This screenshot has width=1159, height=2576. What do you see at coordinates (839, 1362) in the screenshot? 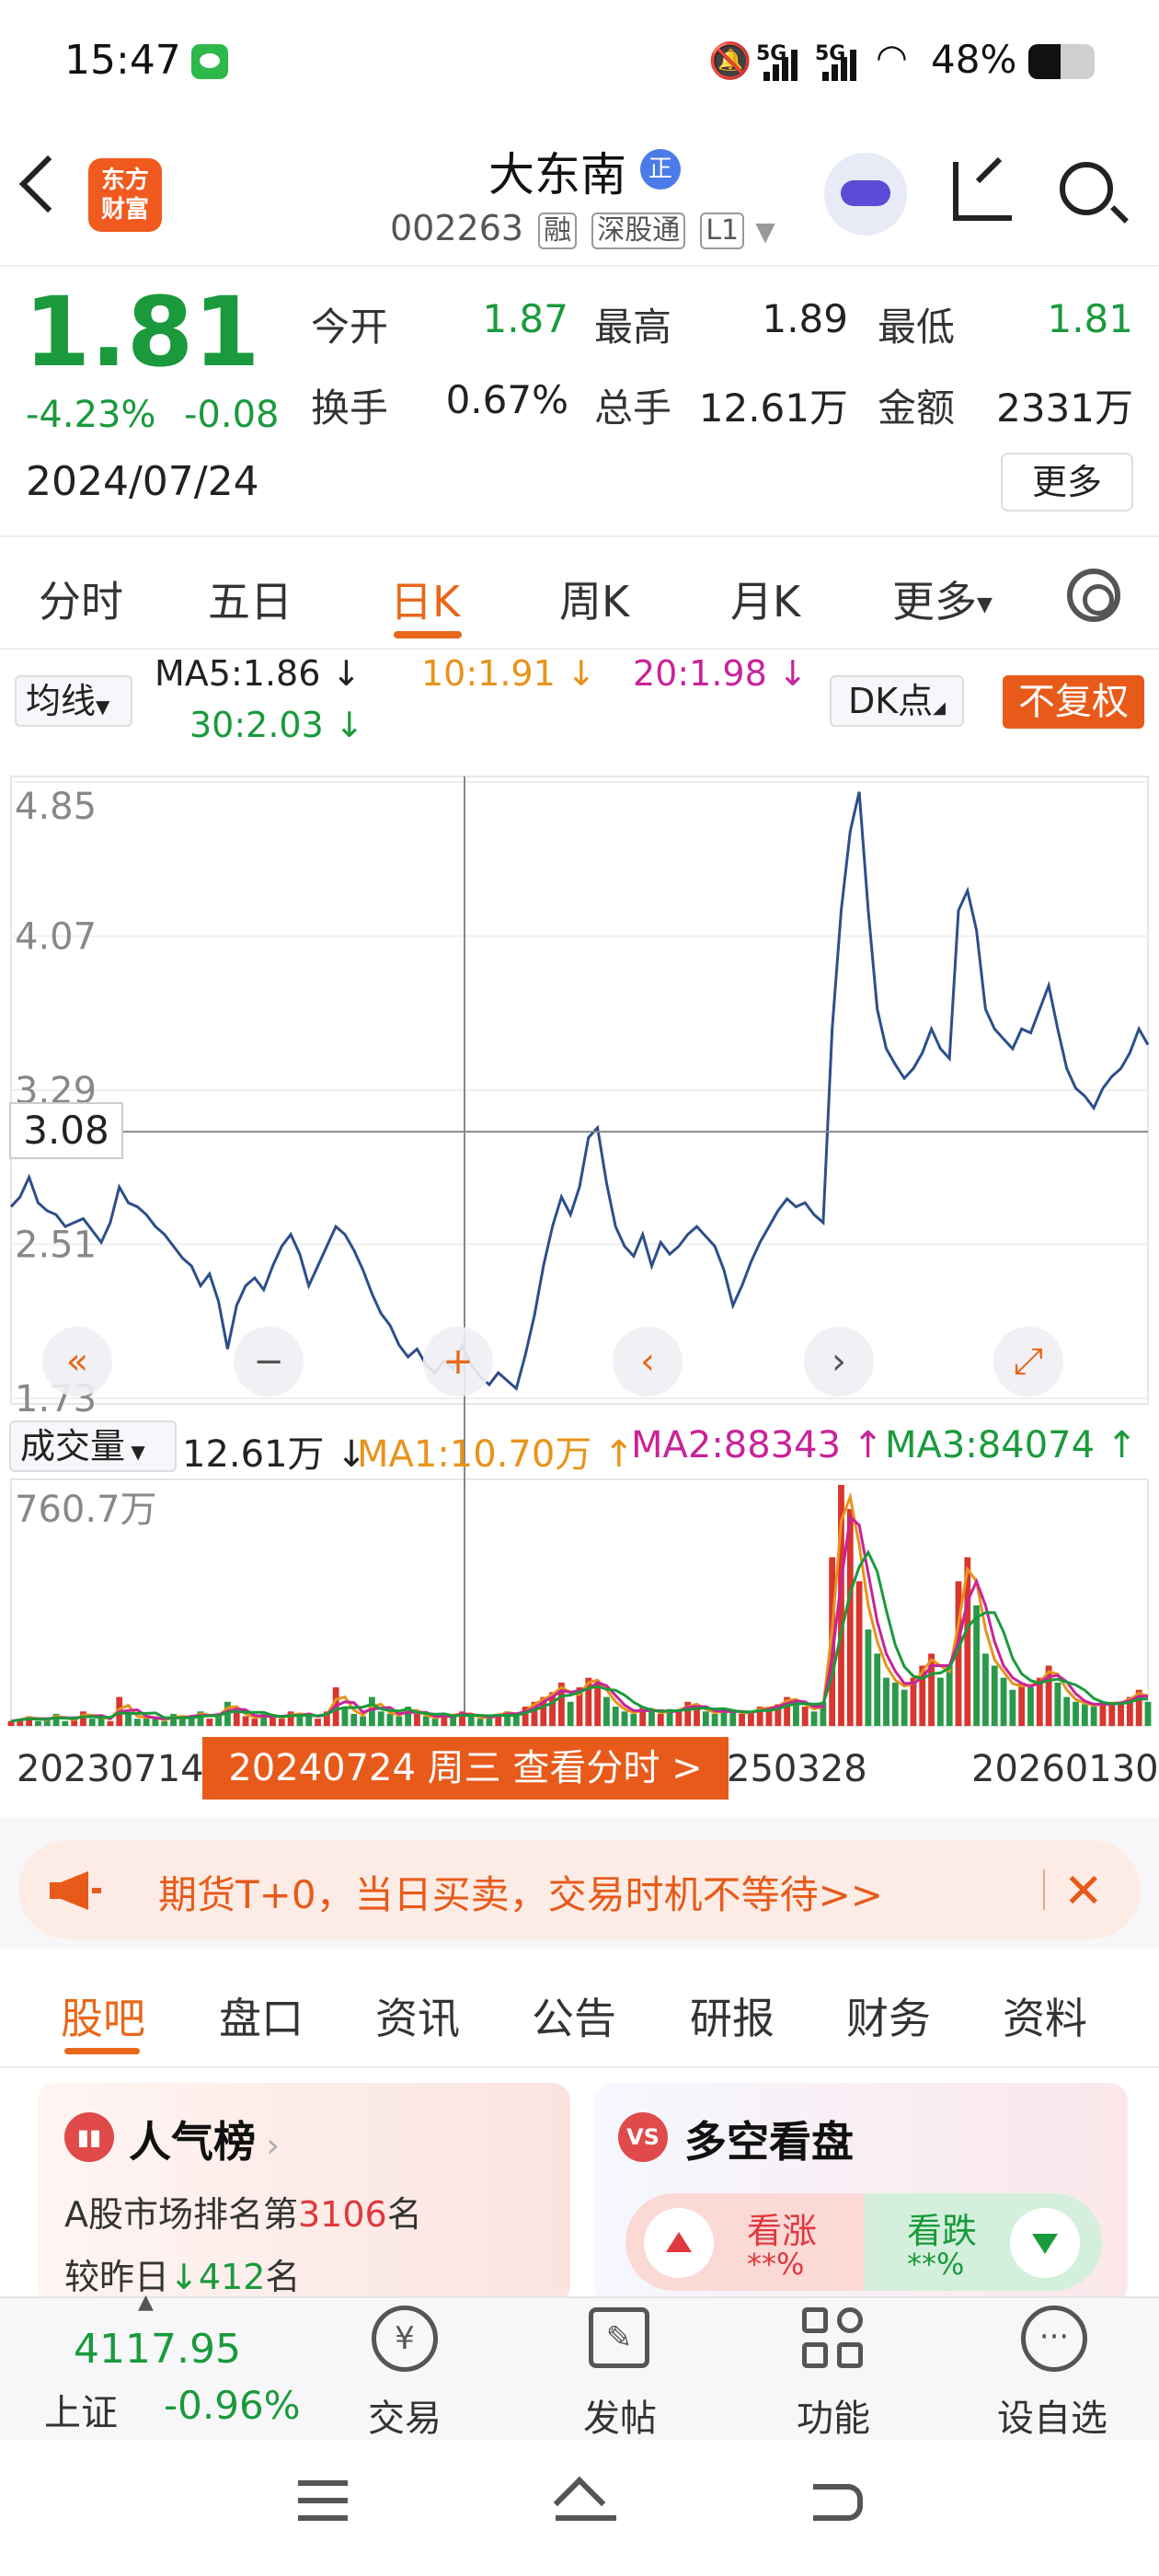
I see `chevron-right-icon: ›` at bounding box center [839, 1362].